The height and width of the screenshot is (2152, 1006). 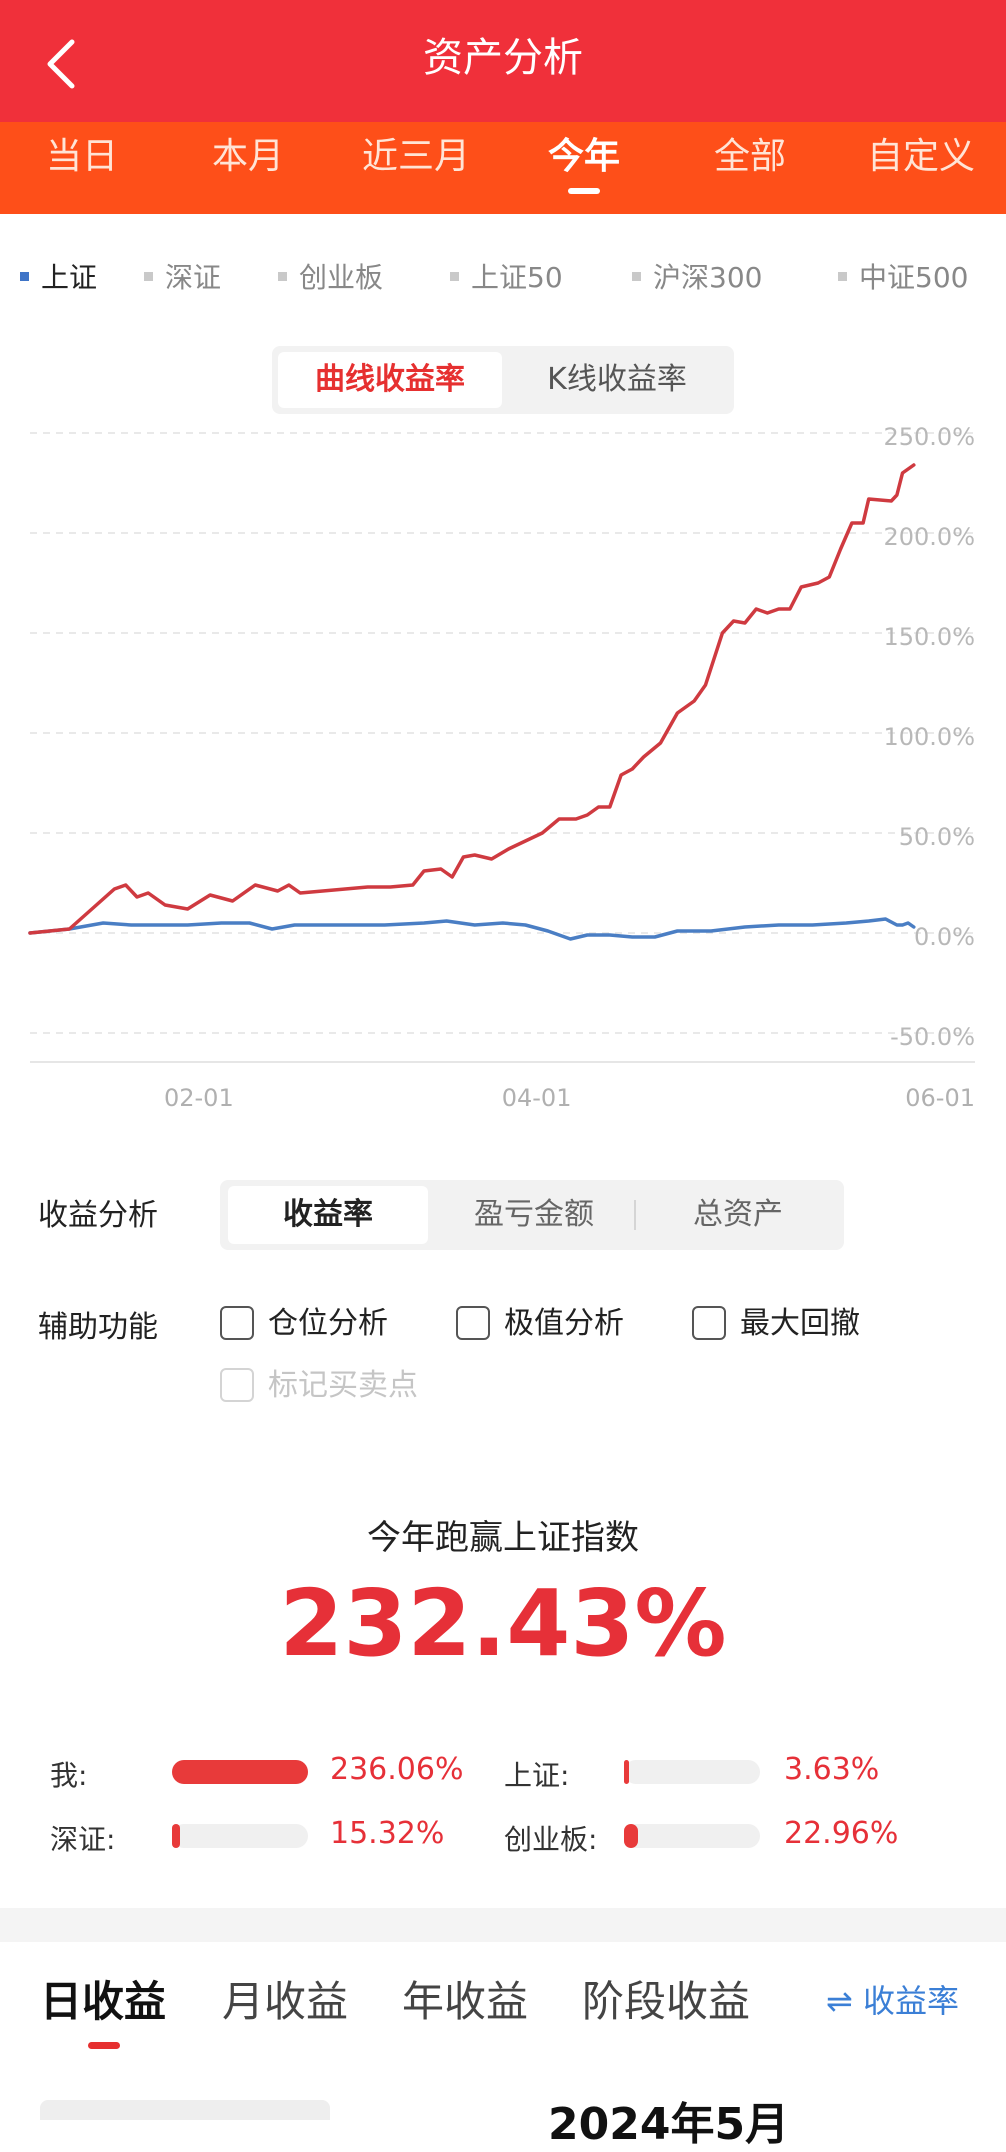 What do you see at coordinates (503, 1925) in the screenshot?
I see `section-separator` at bounding box center [503, 1925].